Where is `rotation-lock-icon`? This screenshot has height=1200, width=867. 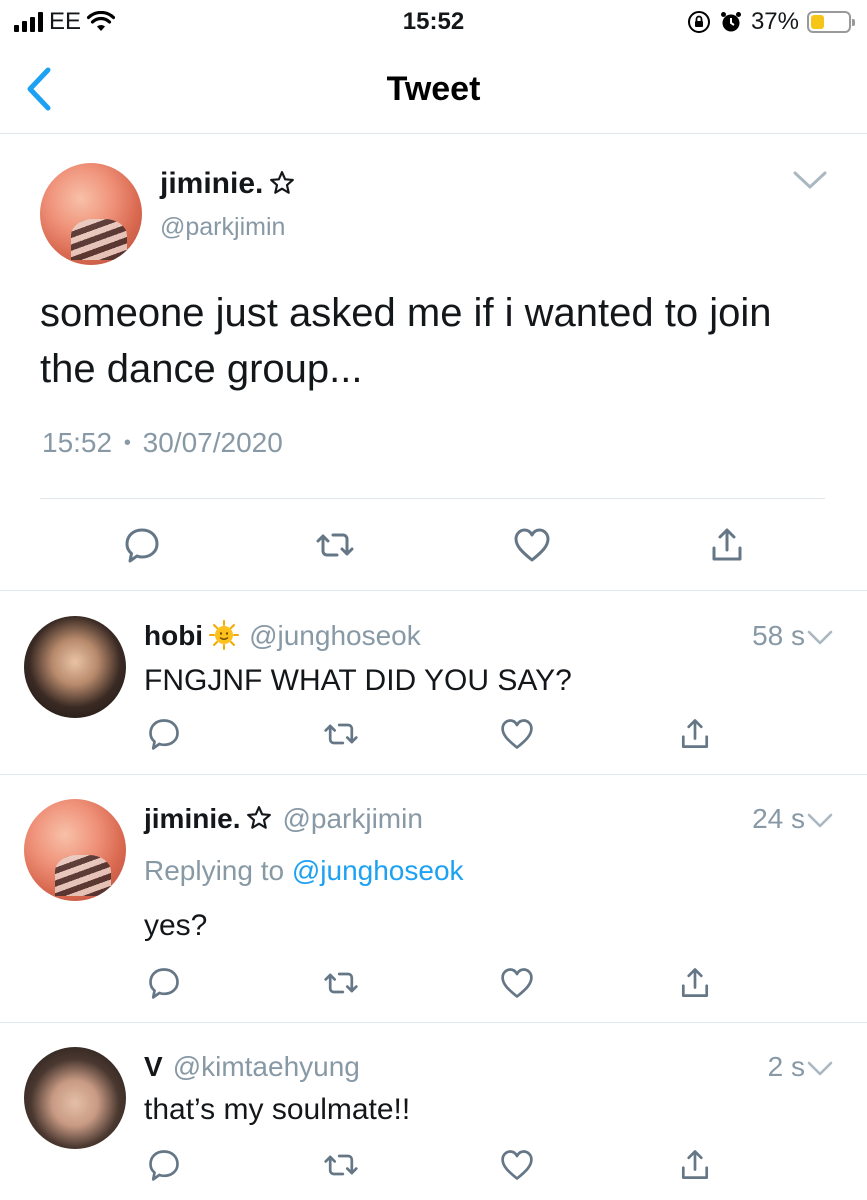 rotation-lock-icon is located at coordinates (699, 22).